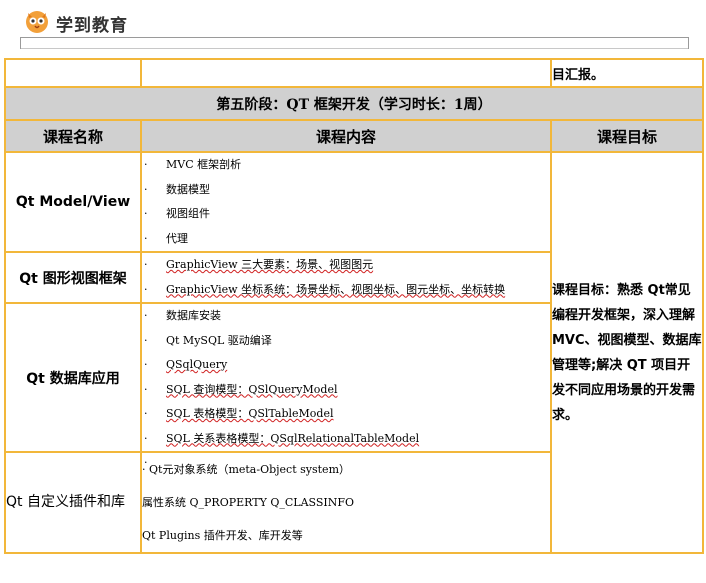 The image size is (706, 583). What do you see at coordinates (208, 340) in the screenshot?
I see `list-item: · Qt MySQL 驱动编译` at bounding box center [208, 340].